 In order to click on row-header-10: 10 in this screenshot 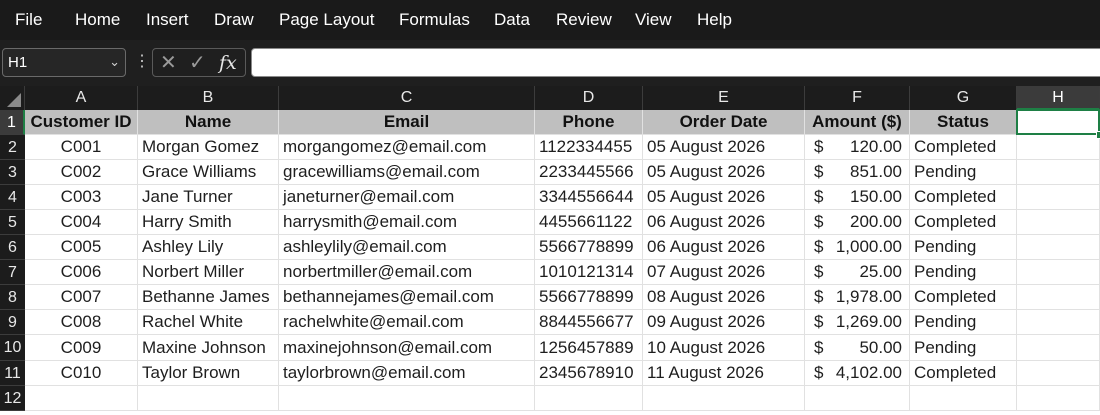, I will do `click(12, 348)`.